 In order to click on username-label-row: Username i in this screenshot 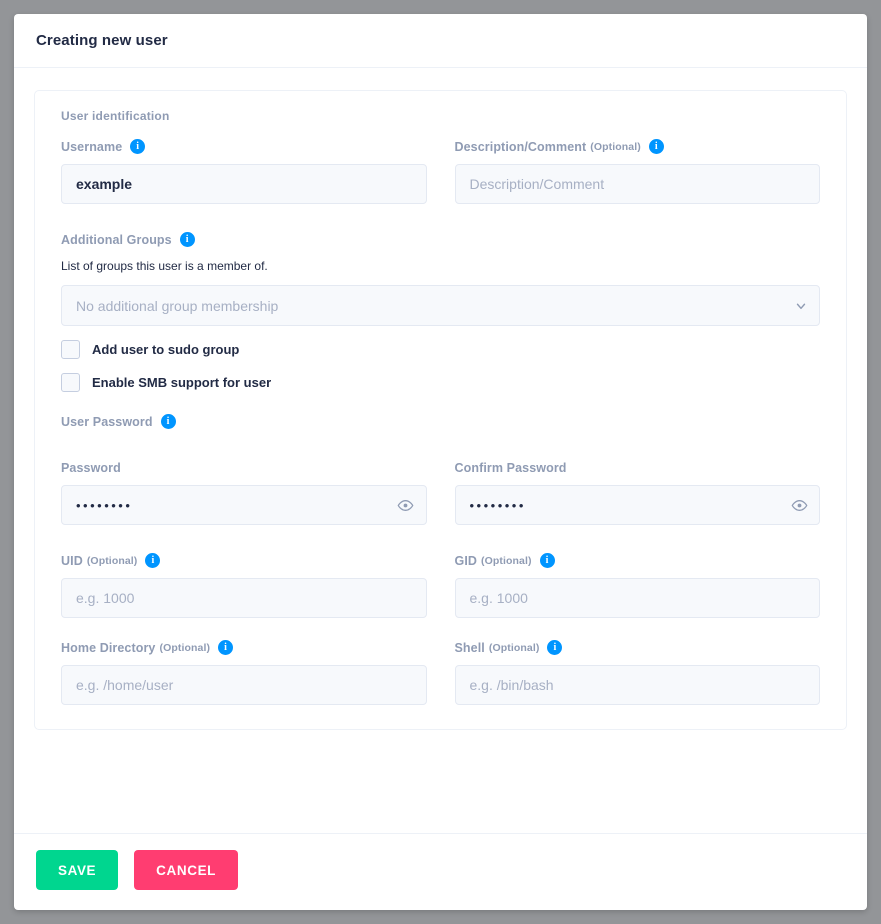, I will do `click(244, 146)`.